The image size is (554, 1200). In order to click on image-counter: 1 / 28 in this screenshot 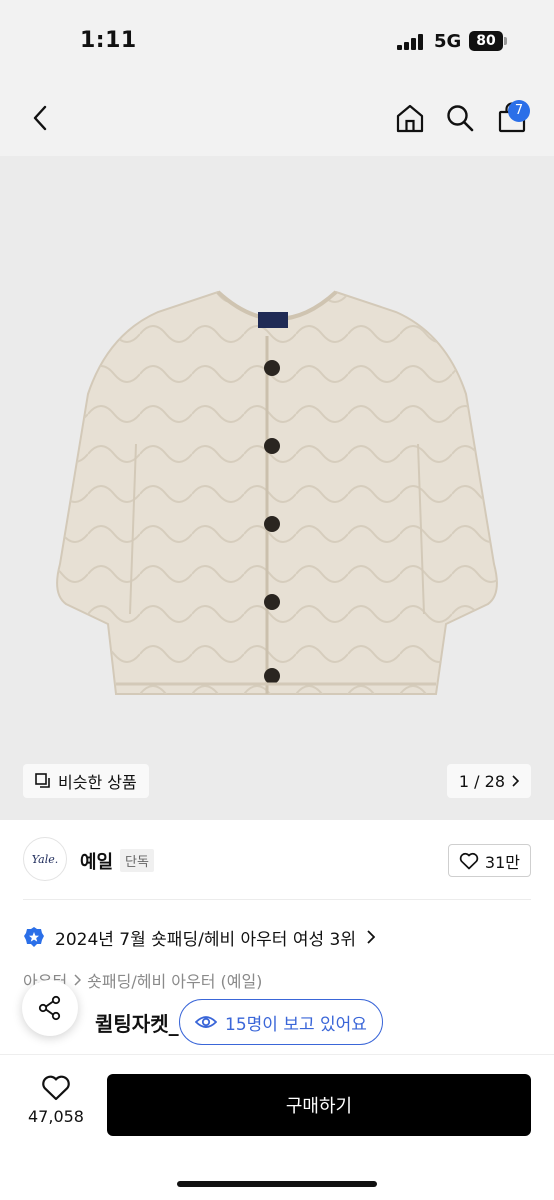, I will do `click(481, 781)`.